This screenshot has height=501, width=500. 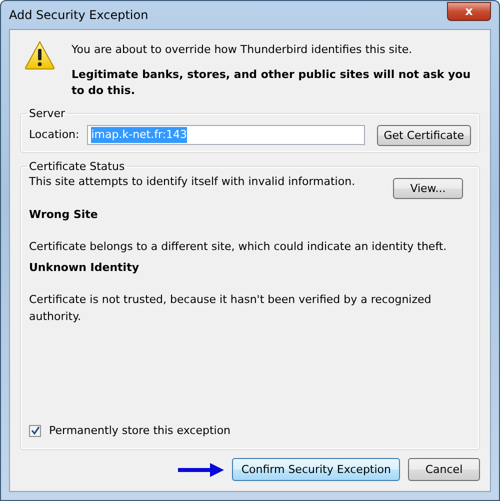 What do you see at coordinates (444, 469) in the screenshot?
I see `cancel-button: Cancel` at bounding box center [444, 469].